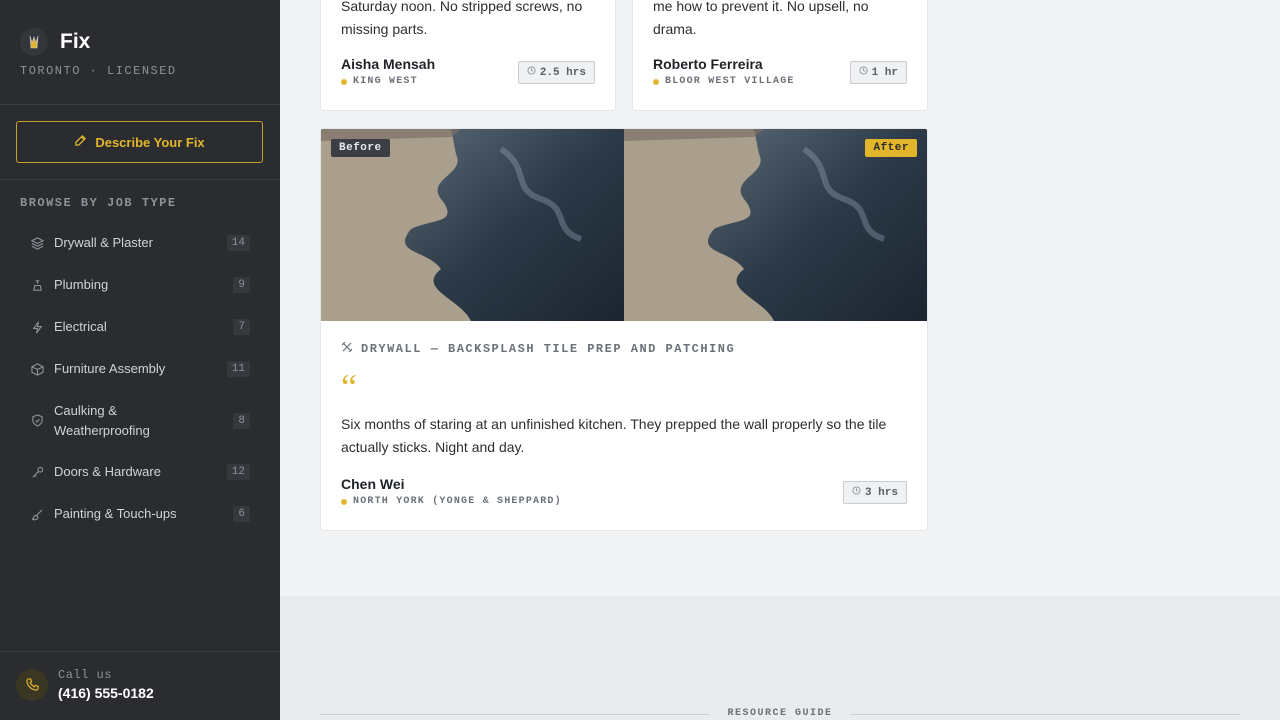 This screenshot has width=1280, height=720. What do you see at coordinates (37, 472) in the screenshot?
I see `key-icon` at bounding box center [37, 472].